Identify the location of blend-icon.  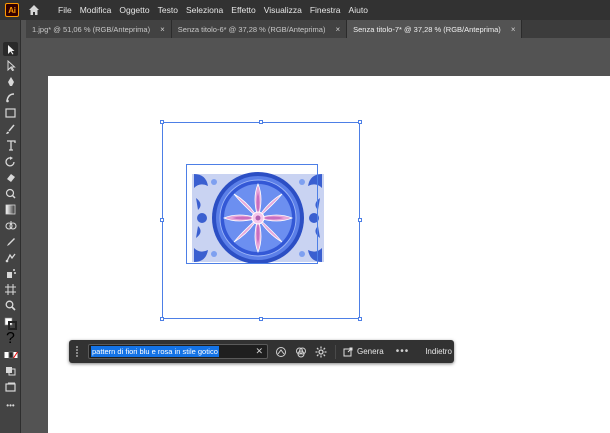
(10, 257).